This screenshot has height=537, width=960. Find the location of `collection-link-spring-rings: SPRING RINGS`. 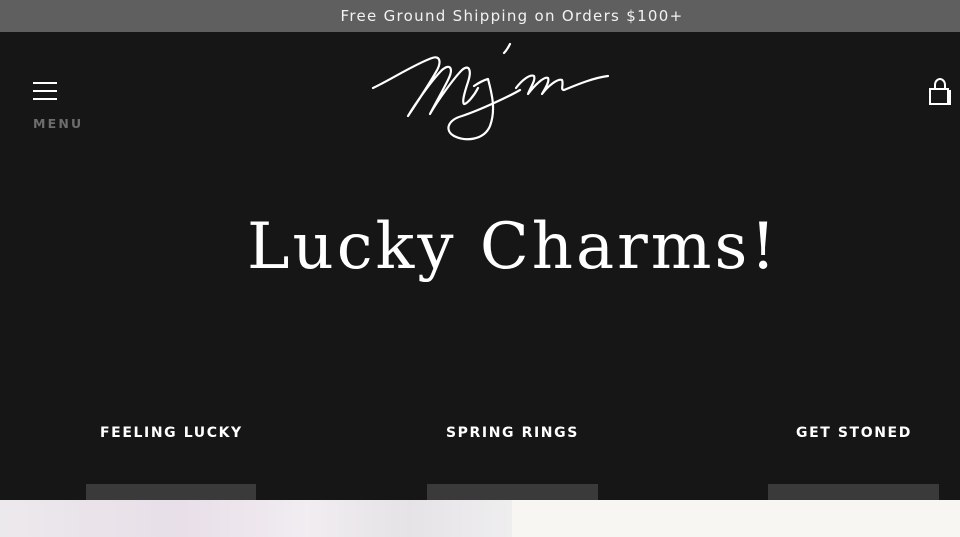

collection-link-spring-rings: SPRING RINGS is located at coordinates (512, 433).